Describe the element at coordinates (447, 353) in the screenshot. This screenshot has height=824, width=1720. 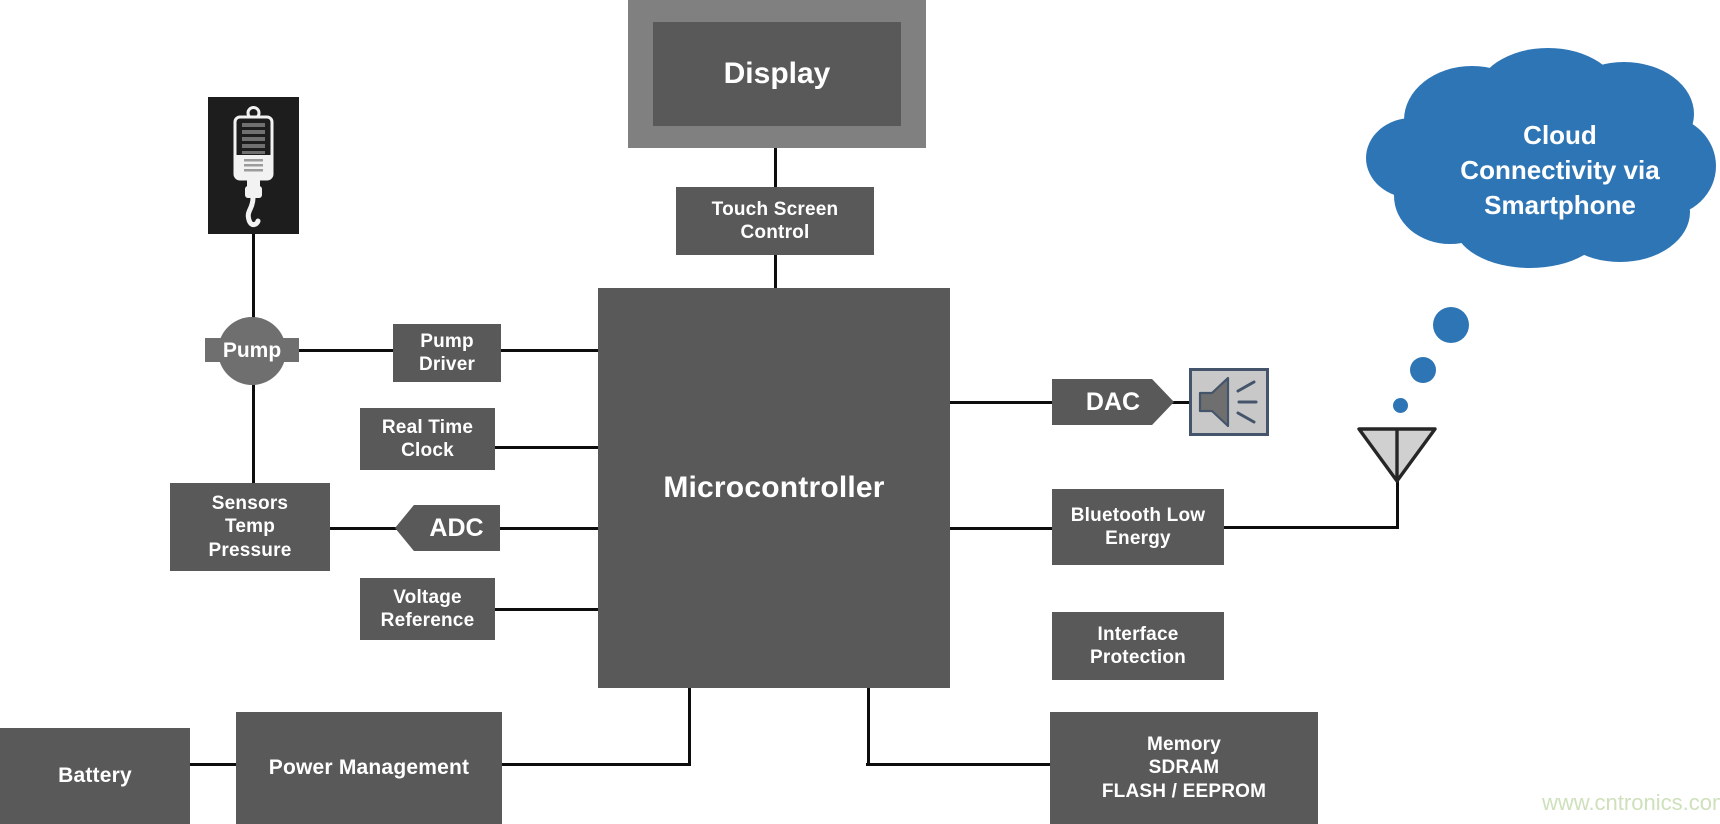
I see `block-pump-driver: Pump Driver` at that location.